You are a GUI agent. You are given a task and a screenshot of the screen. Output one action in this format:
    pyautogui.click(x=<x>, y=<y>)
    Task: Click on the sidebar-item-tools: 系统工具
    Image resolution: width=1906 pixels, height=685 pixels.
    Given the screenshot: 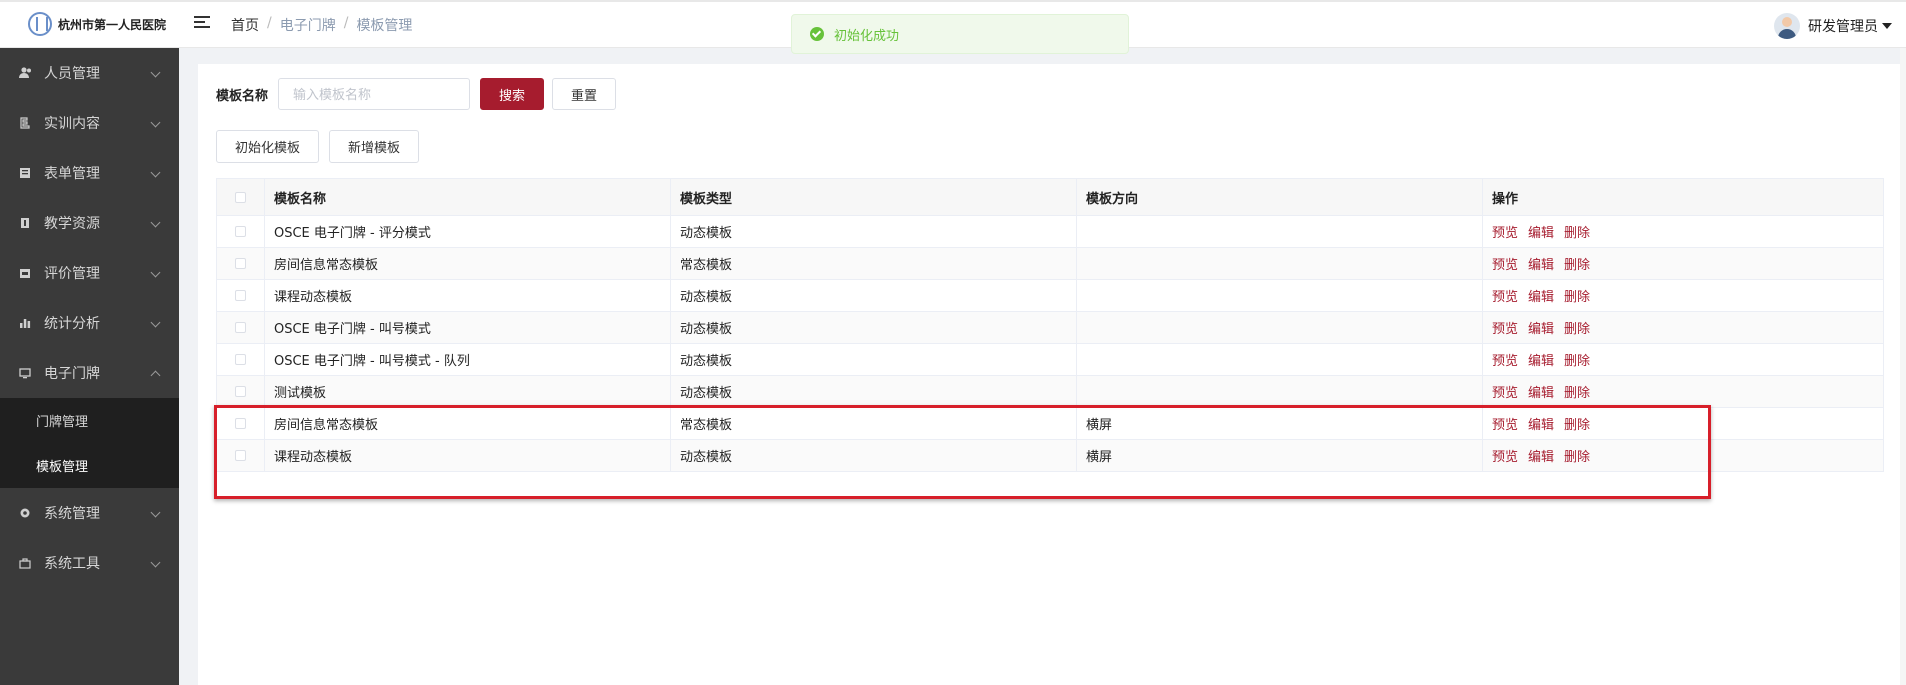 What is the action you would take?
    pyautogui.click(x=89, y=563)
    